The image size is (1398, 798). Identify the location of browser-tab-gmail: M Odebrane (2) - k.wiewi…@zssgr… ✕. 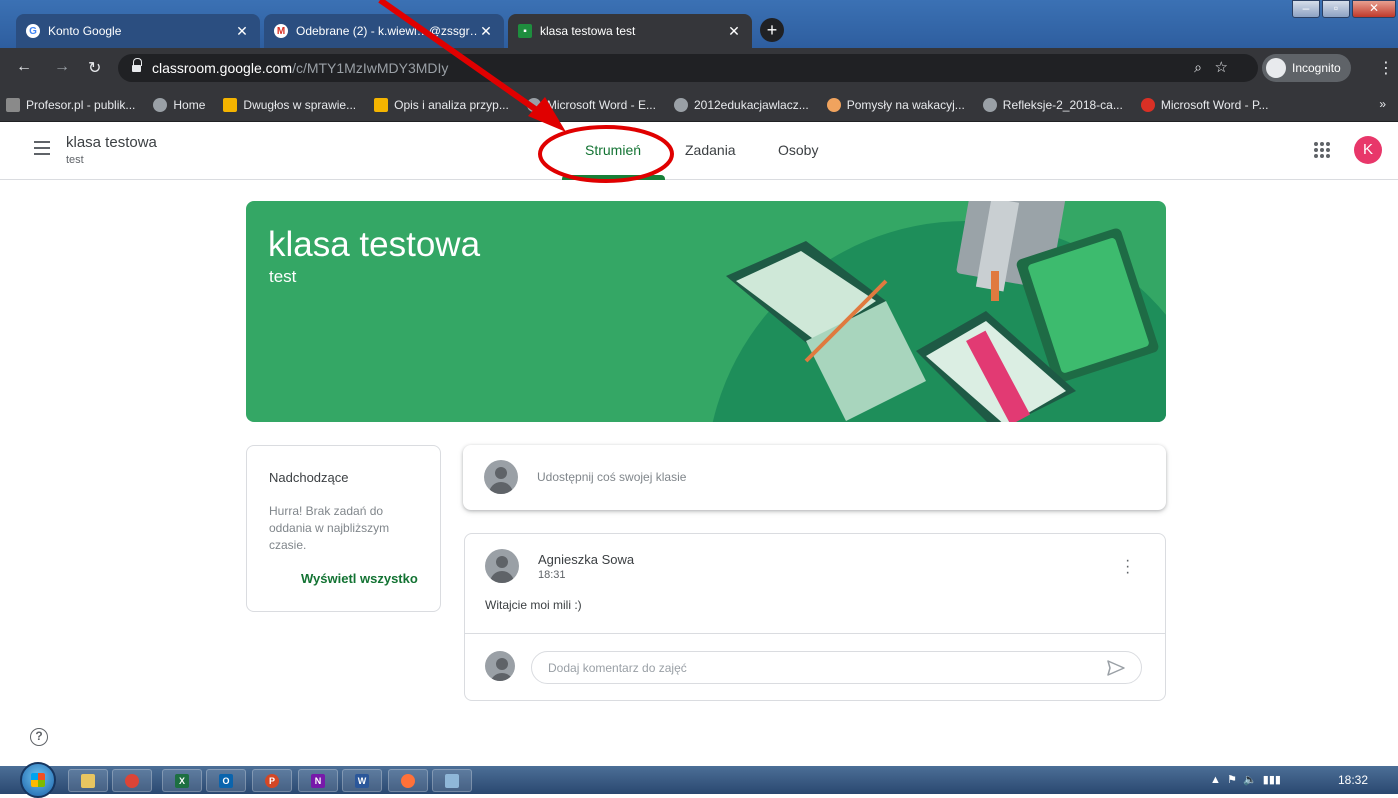
(384, 31).